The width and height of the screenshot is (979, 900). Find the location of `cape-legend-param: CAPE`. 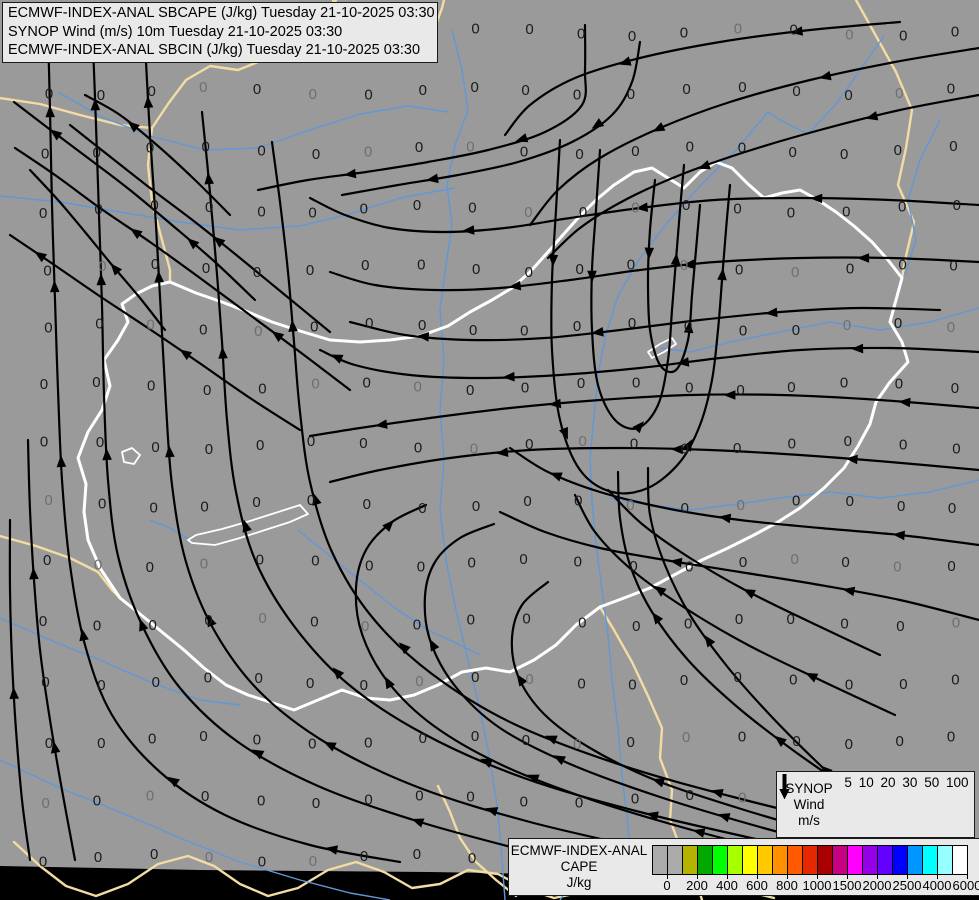

cape-legend-param: CAPE is located at coordinates (579, 866).